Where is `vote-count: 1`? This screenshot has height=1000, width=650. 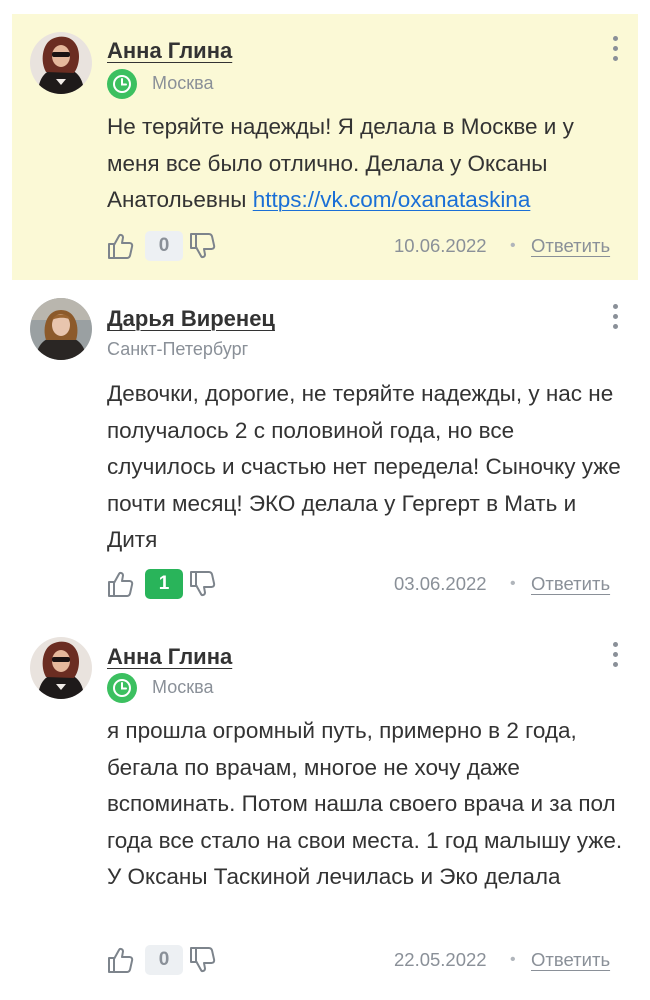
vote-count: 1 is located at coordinates (164, 584).